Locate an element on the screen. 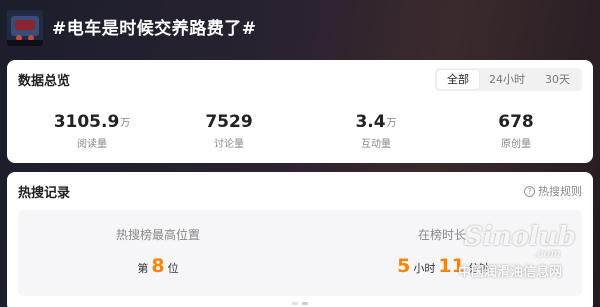 The image size is (600, 307). best-position-label: 热搜榜最高位置 is located at coordinates (157, 235).